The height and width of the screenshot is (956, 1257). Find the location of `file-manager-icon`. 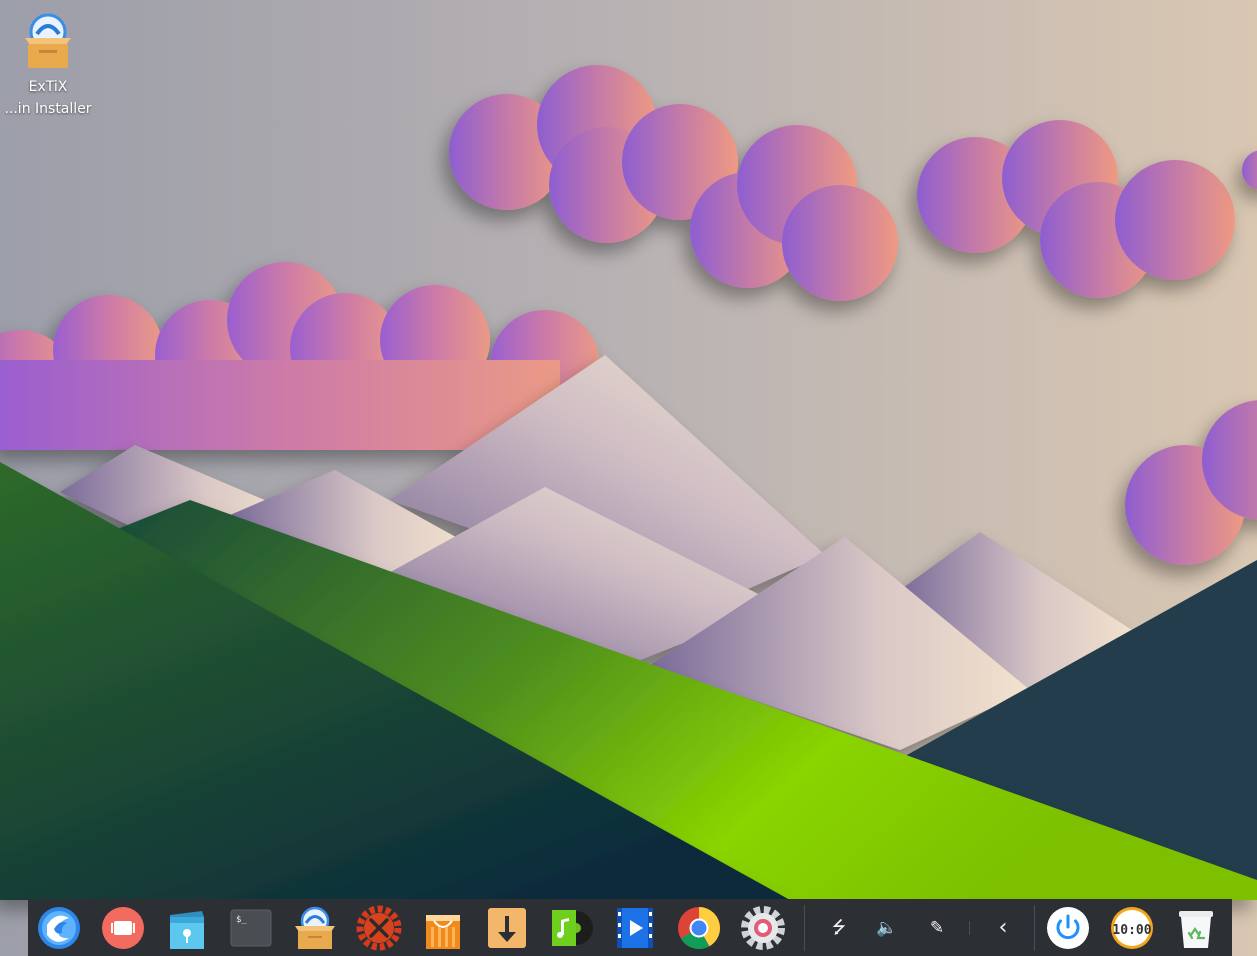

file-manager-icon is located at coordinates (187, 928).